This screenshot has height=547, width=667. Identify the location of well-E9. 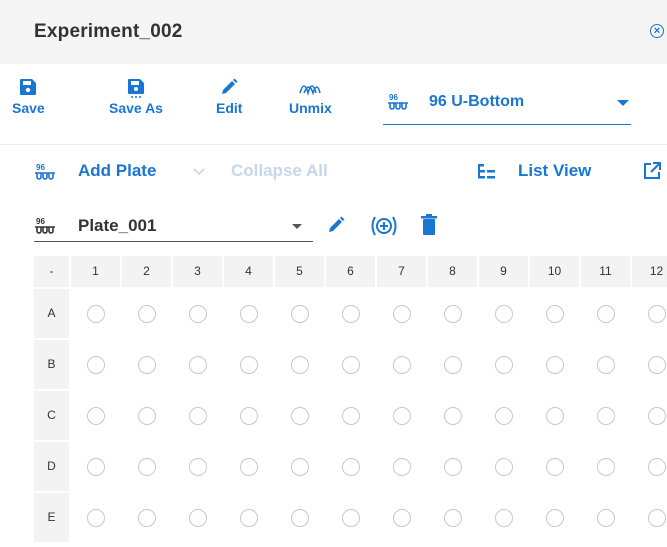
(503, 517).